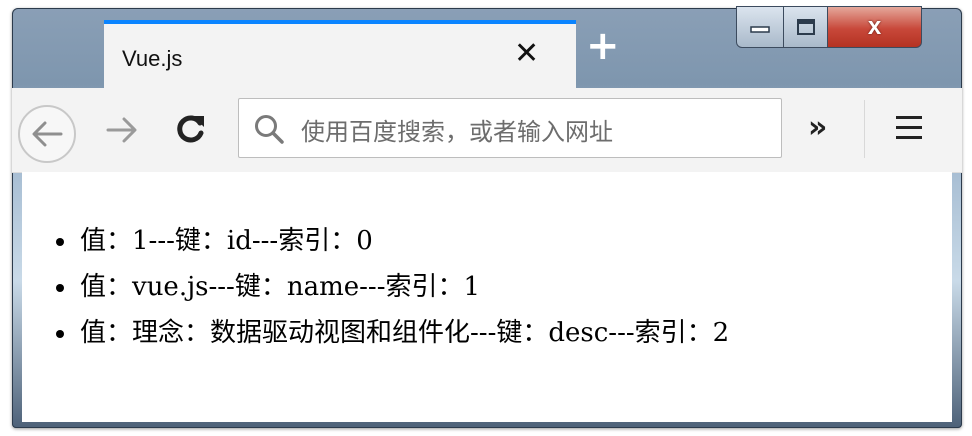  What do you see at coordinates (391, 241) in the screenshot?
I see `list-item: 值：1---键：id---索引：0` at bounding box center [391, 241].